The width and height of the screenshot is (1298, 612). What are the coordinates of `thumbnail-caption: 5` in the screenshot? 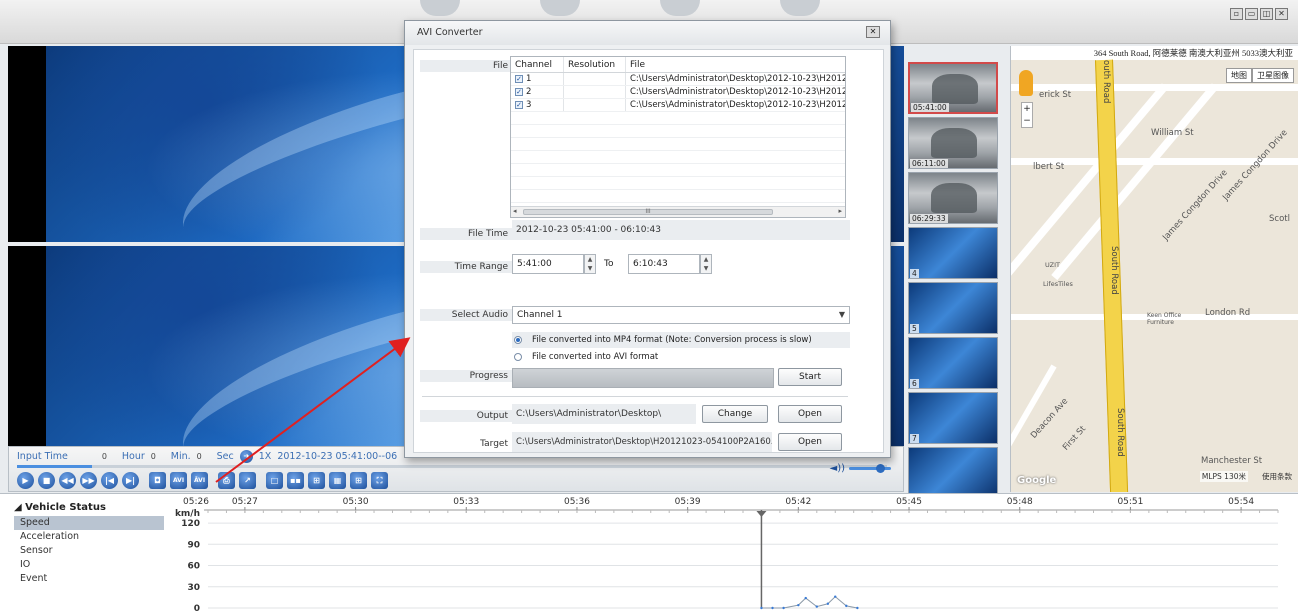 It's located at (914, 328).